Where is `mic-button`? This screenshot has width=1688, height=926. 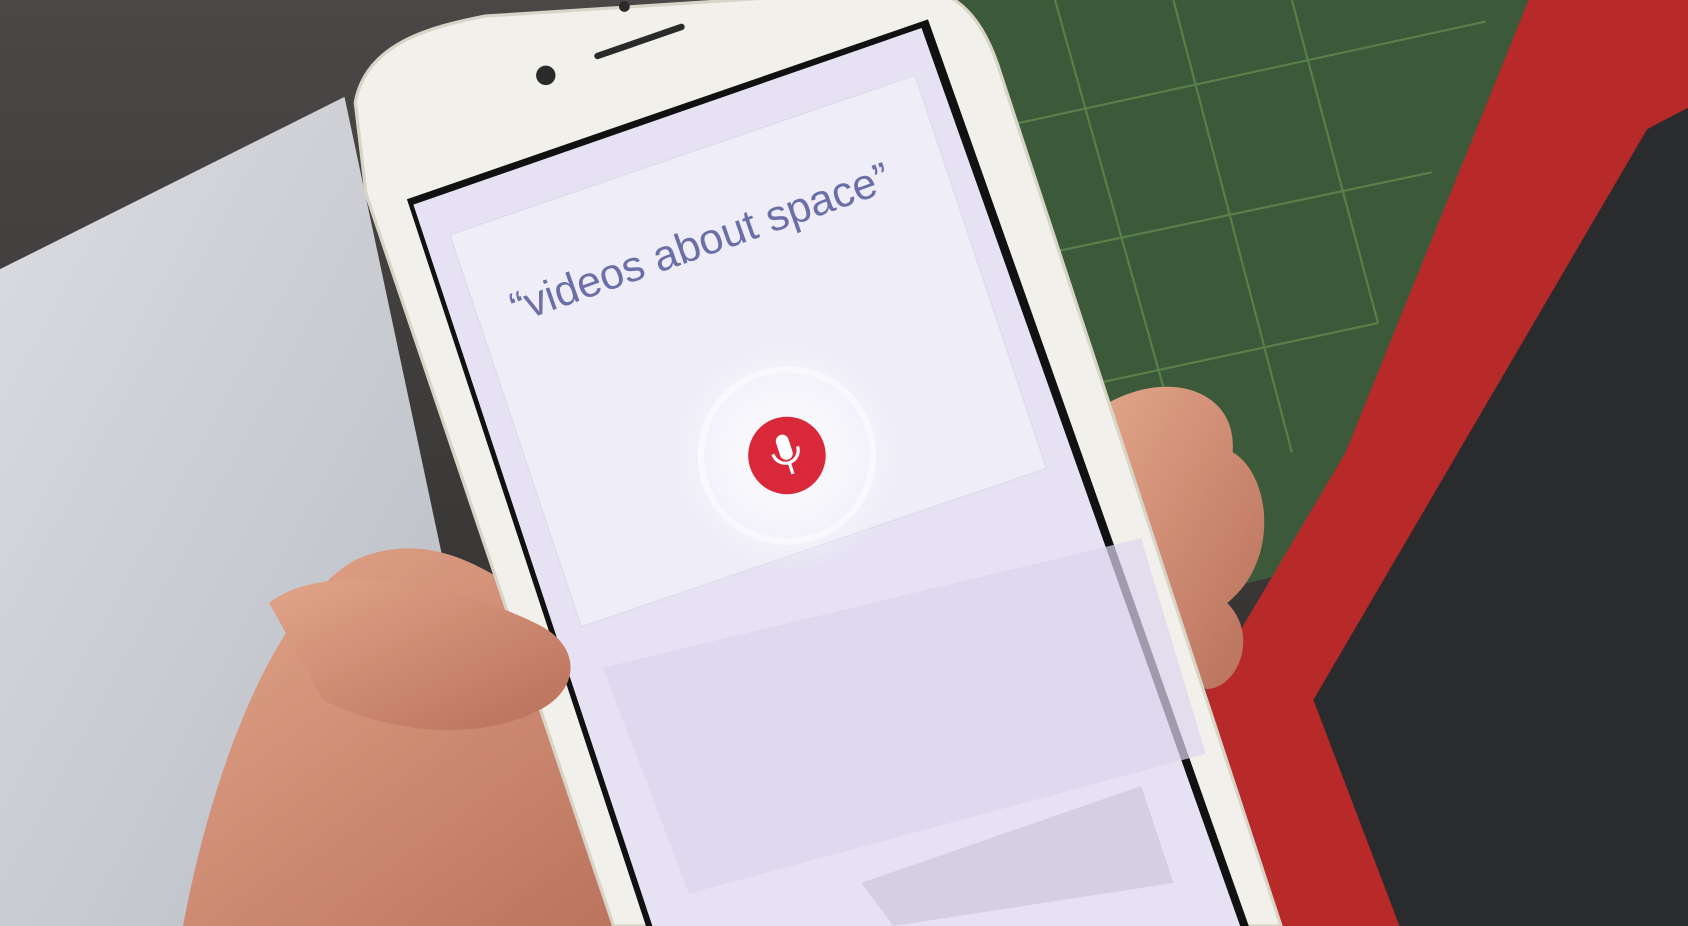 mic-button is located at coordinates (787, 455).